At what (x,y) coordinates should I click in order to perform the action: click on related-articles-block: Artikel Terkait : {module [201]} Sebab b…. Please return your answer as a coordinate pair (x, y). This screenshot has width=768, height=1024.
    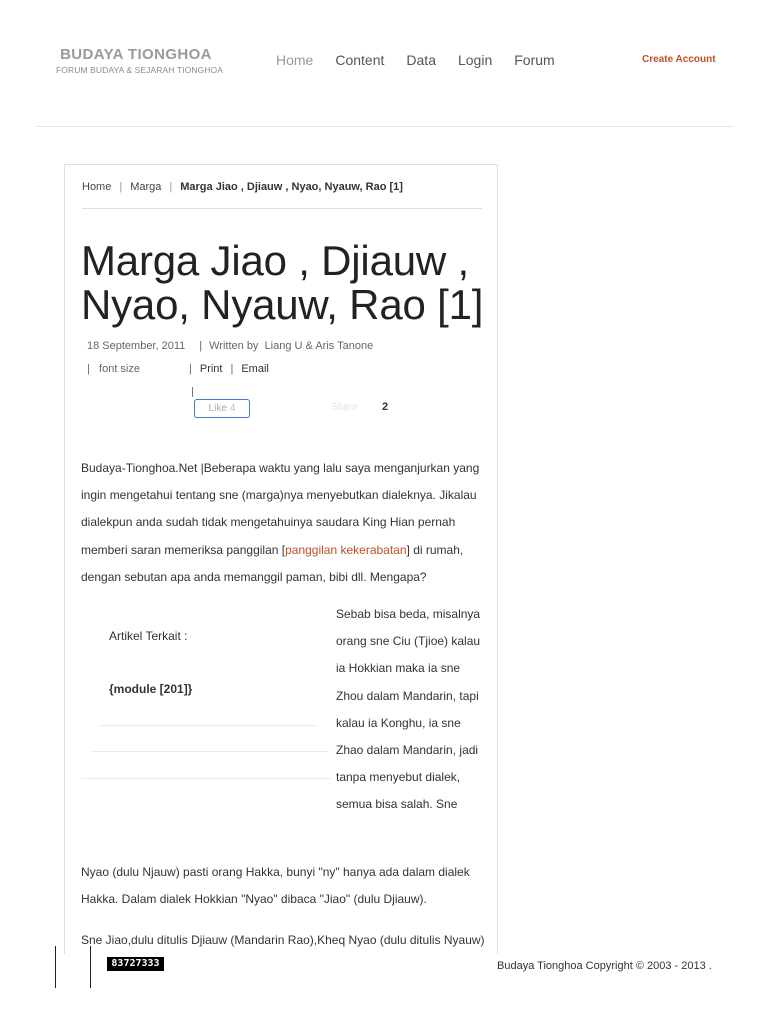
    Looking at the image, I should click on (283, 730).